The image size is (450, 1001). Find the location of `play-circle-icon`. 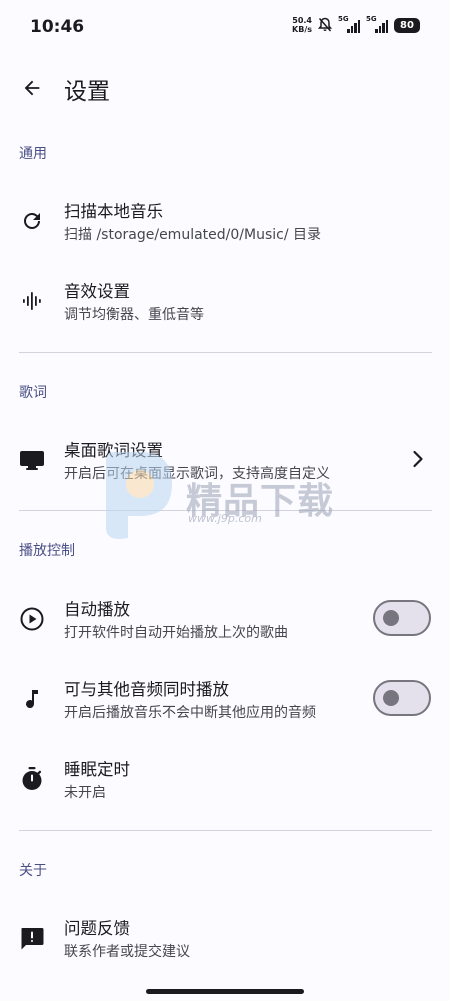

play-circle-icon is located at coordinates (32, 619).